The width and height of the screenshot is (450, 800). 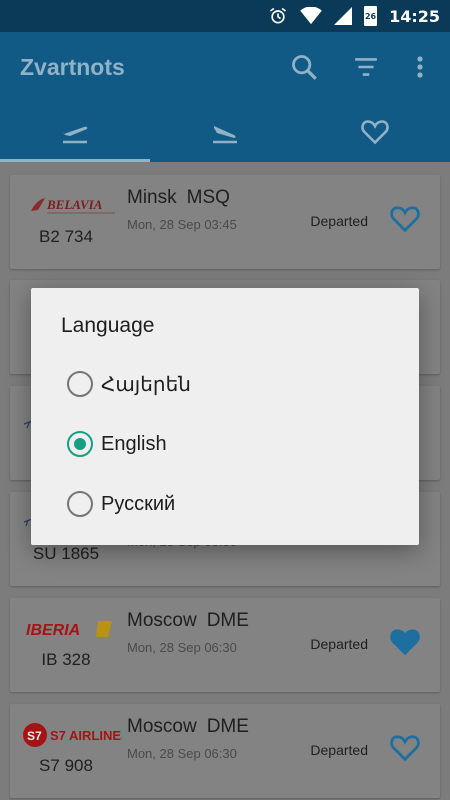 I want to click on favorites-icon, so click(x=375, y=132).